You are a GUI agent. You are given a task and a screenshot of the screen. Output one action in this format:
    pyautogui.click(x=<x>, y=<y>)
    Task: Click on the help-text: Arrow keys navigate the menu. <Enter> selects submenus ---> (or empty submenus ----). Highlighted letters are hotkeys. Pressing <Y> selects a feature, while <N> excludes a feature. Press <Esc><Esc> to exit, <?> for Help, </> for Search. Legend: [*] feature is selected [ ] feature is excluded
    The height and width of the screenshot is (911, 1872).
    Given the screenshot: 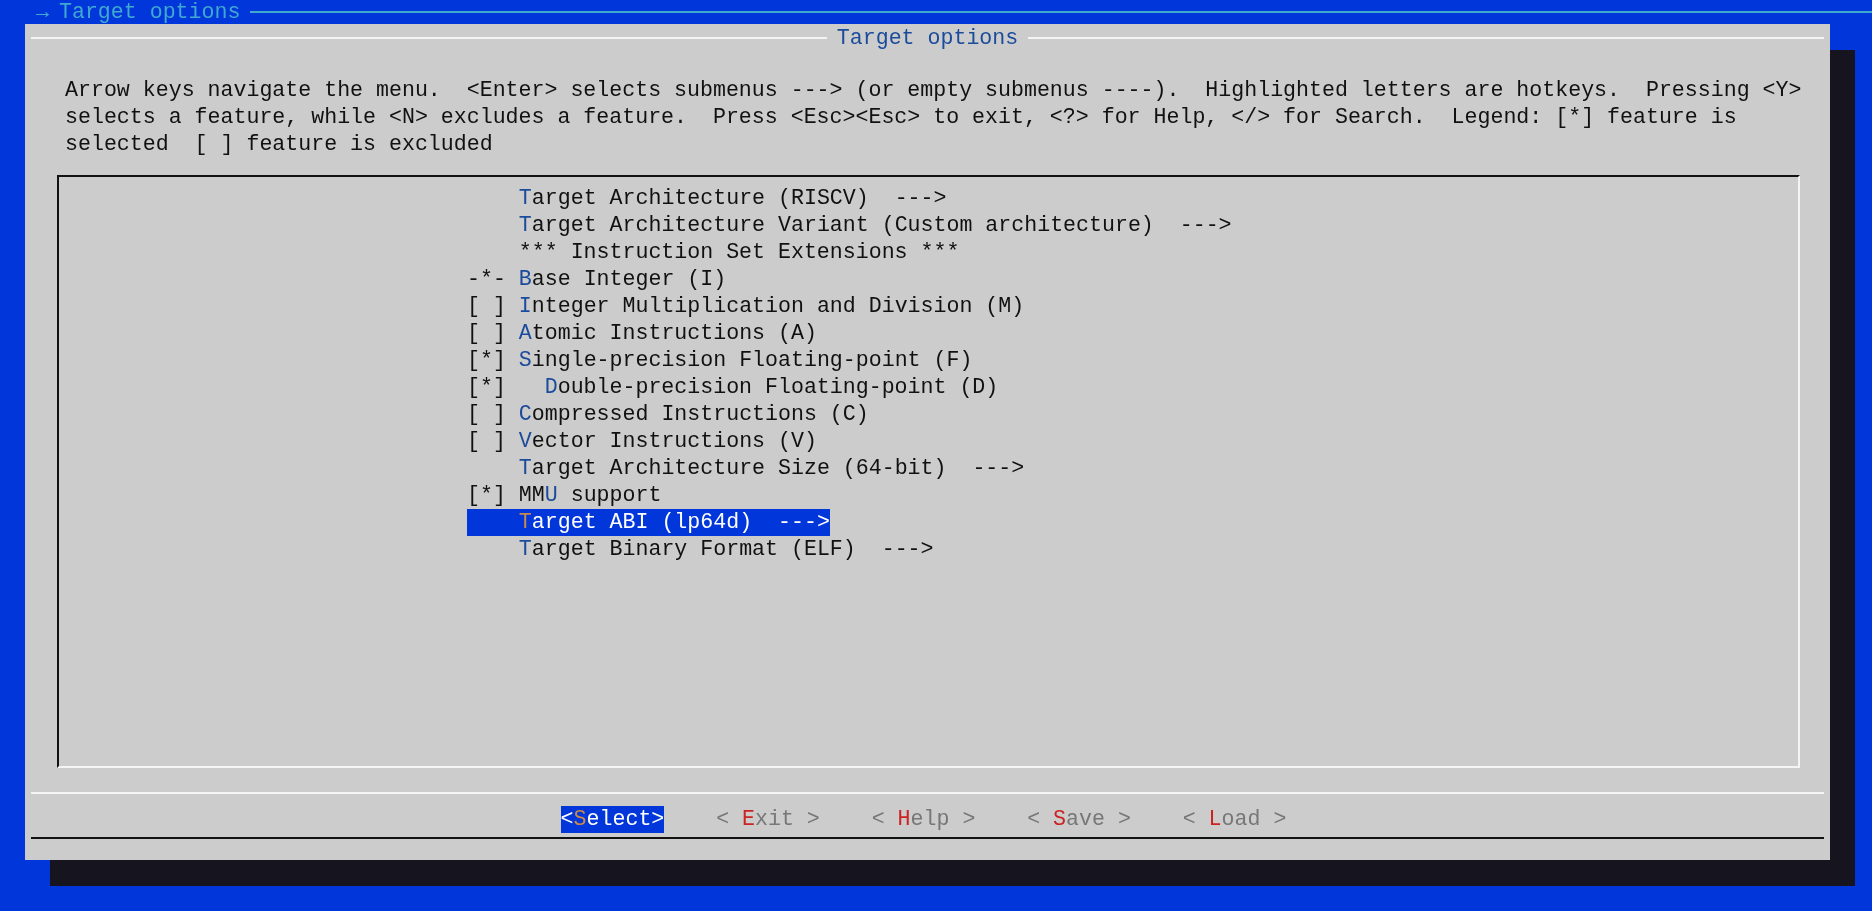 What is the action you would take?
    pyautogui.click(x=933, y=117)
    